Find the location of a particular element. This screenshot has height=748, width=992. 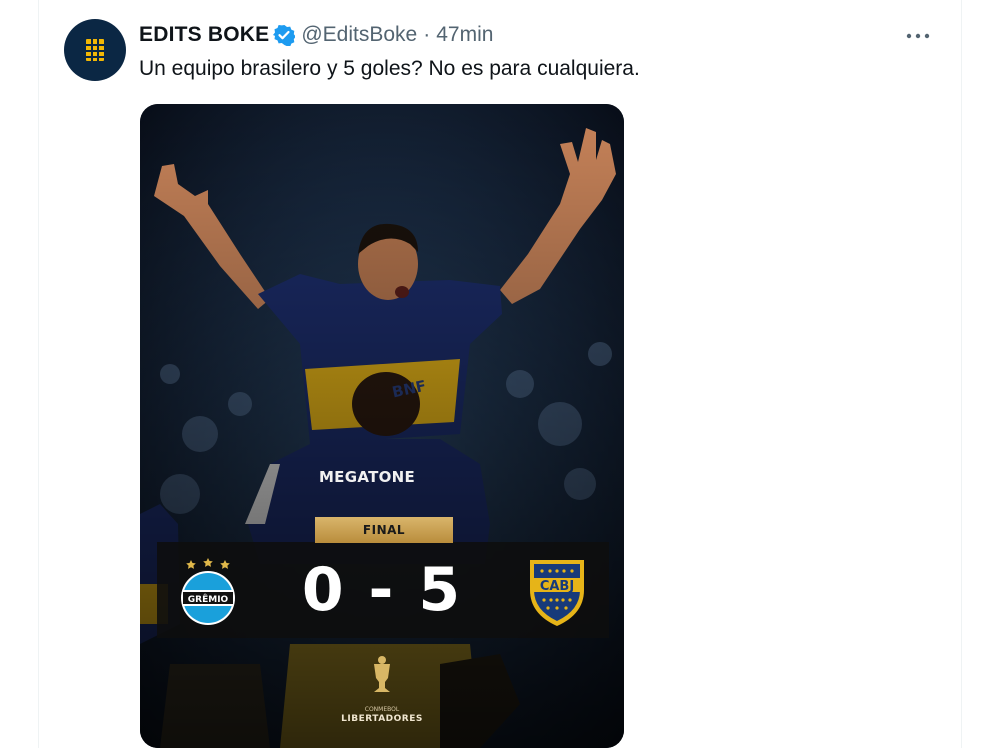

boca-bars-logo-icon is located at coordinates (95, 50).